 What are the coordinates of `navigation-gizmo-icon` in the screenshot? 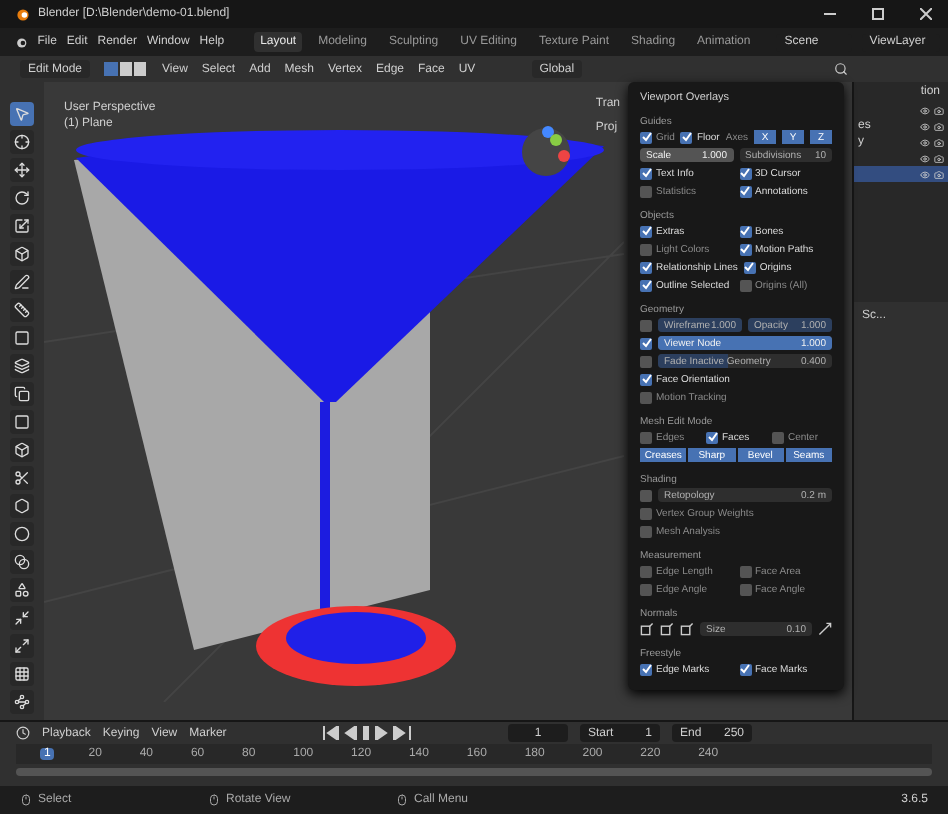 It's located at (546, 152).